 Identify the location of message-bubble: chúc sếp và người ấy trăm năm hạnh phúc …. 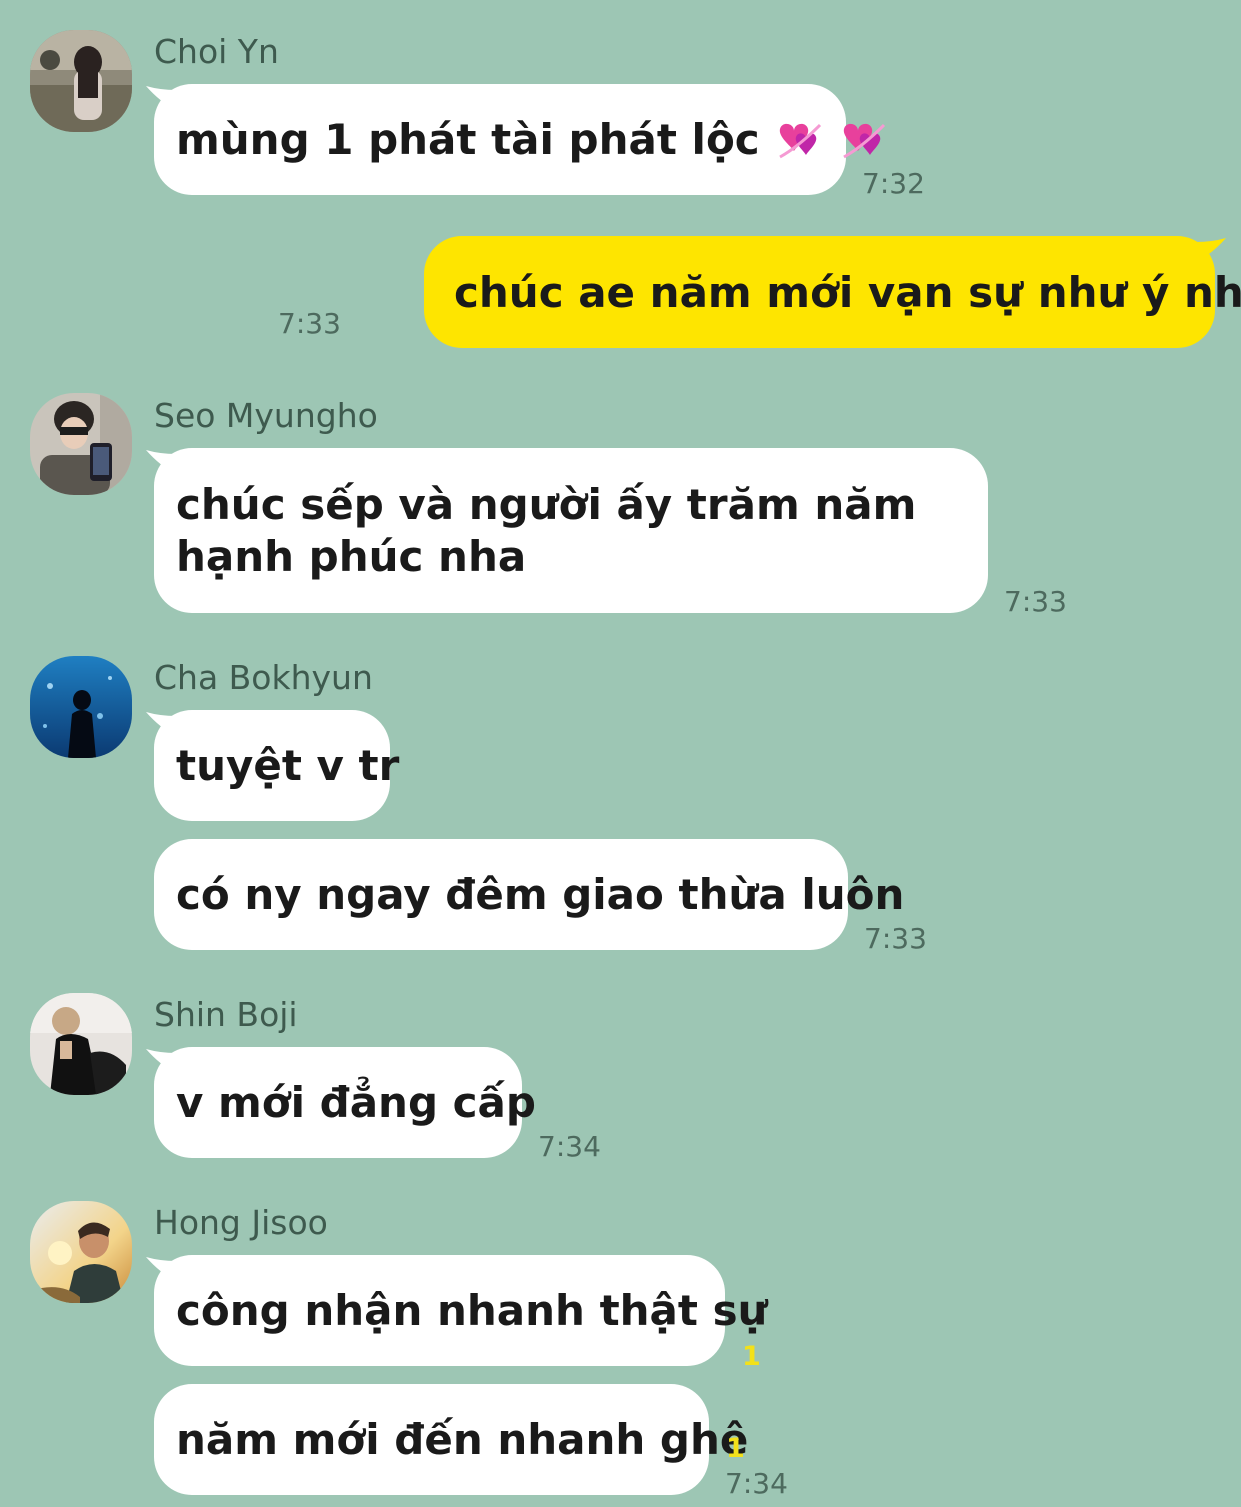
(571, 530).